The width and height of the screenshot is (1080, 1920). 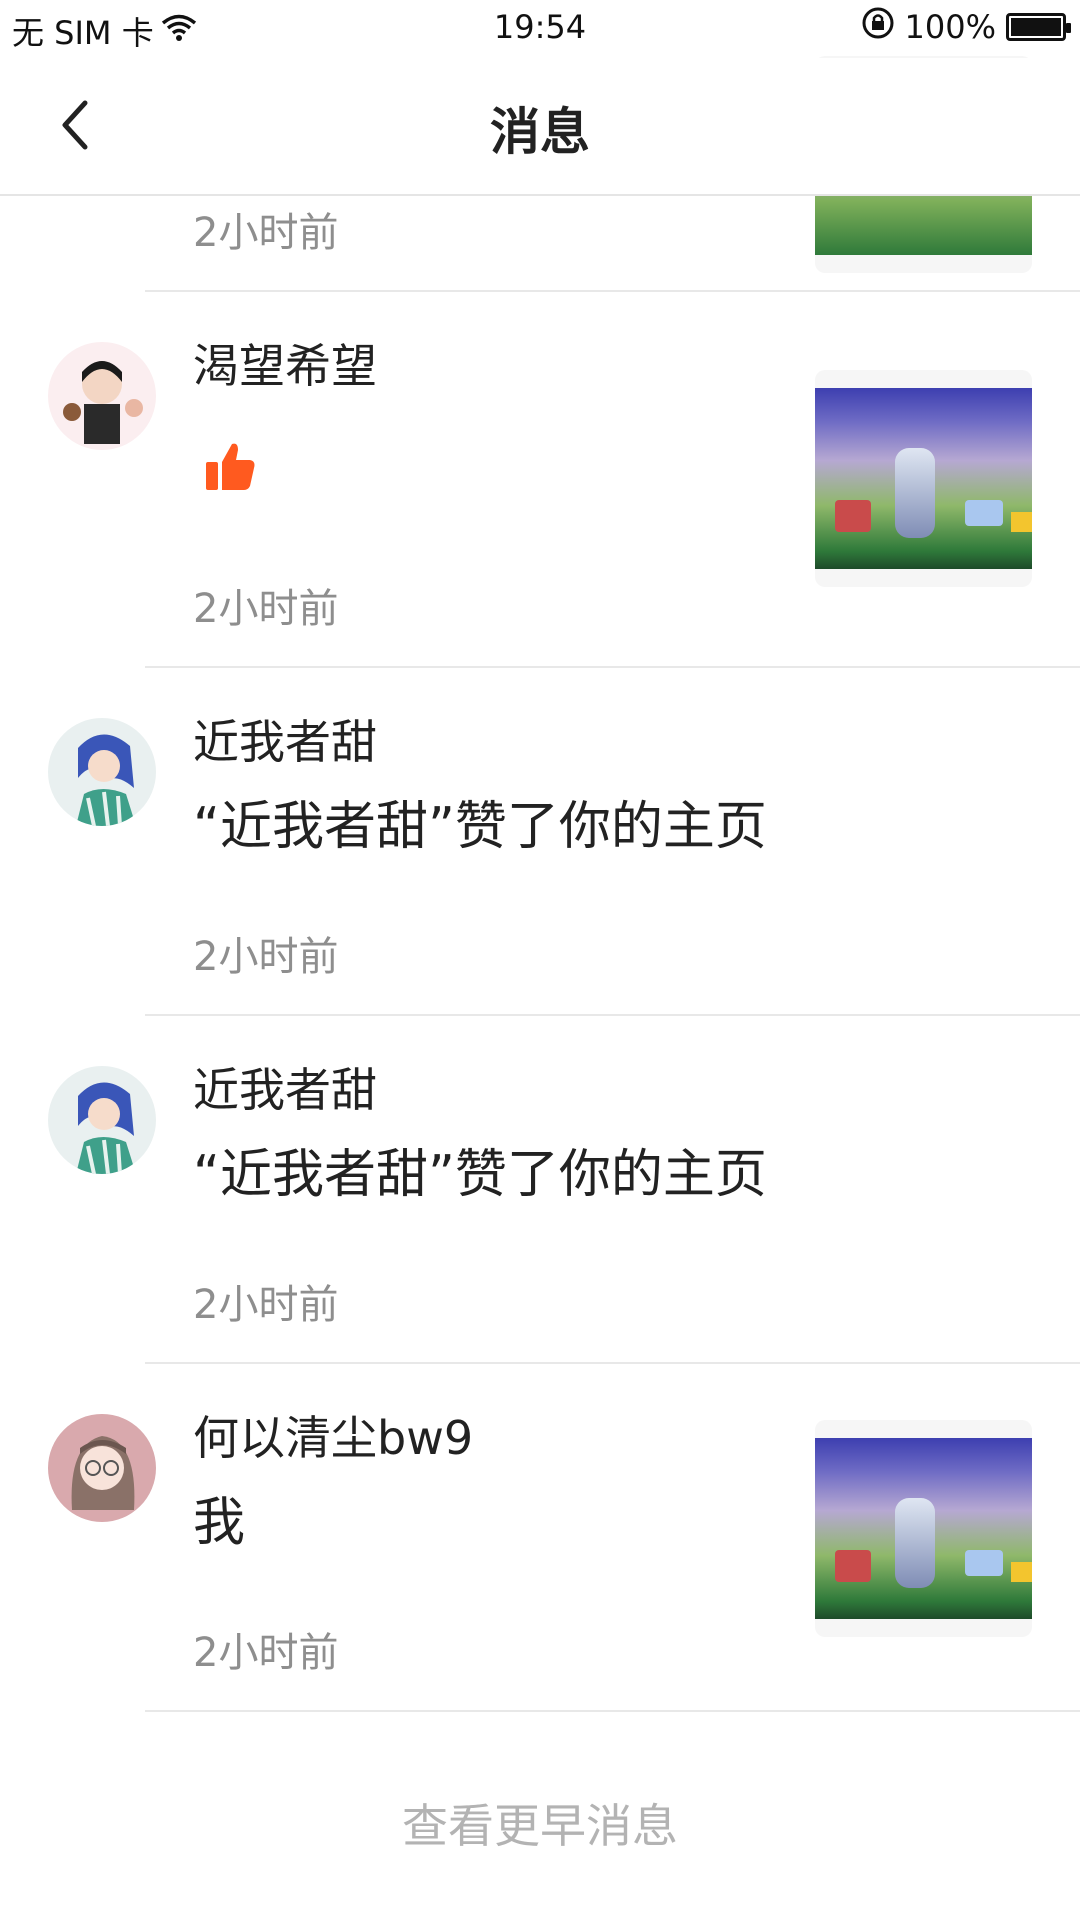 I want to click on battery-percent: 100%, so click(x=950, y=27).